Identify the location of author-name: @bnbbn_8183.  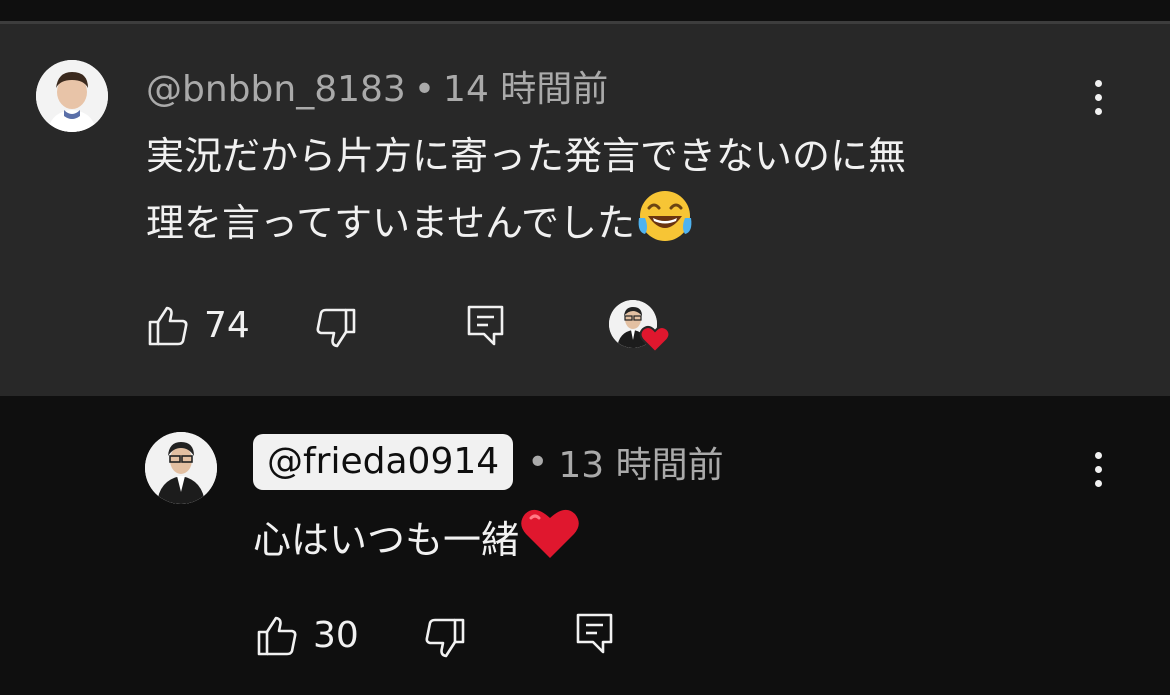
(276, 89).